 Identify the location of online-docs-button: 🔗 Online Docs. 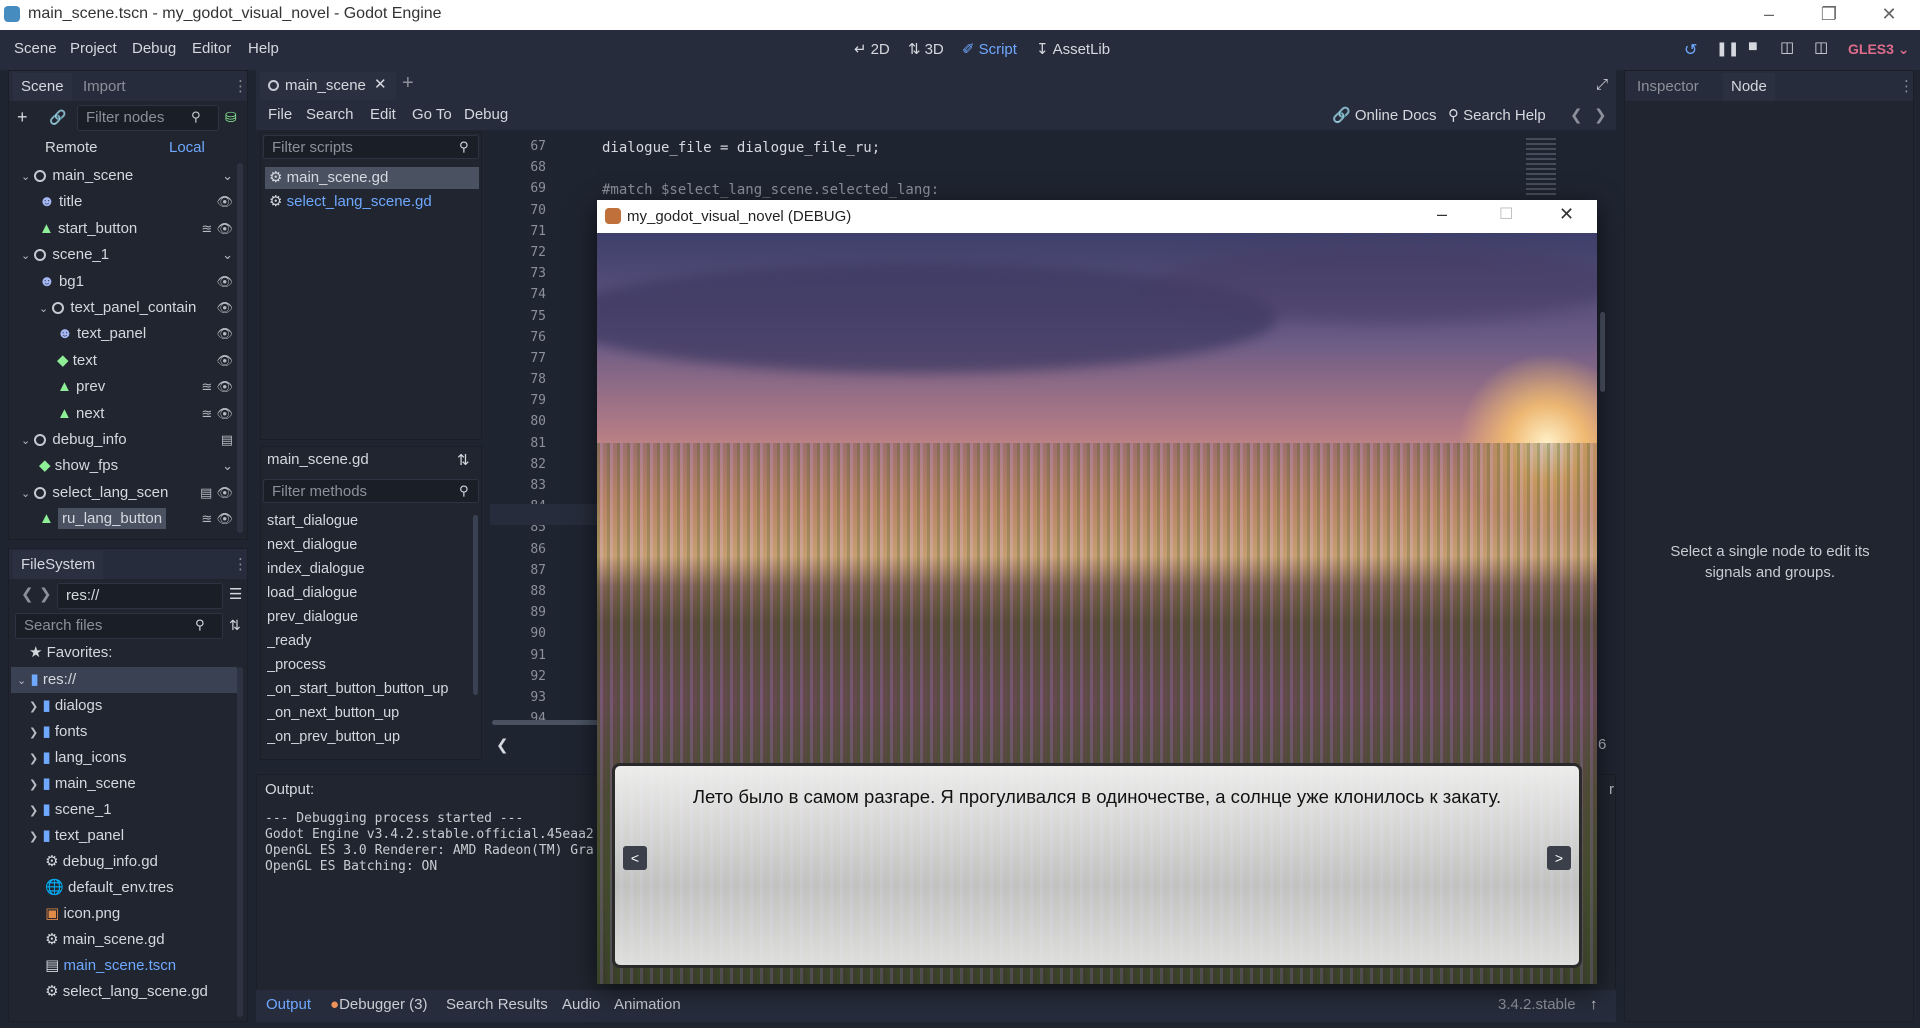
(1384, 115).